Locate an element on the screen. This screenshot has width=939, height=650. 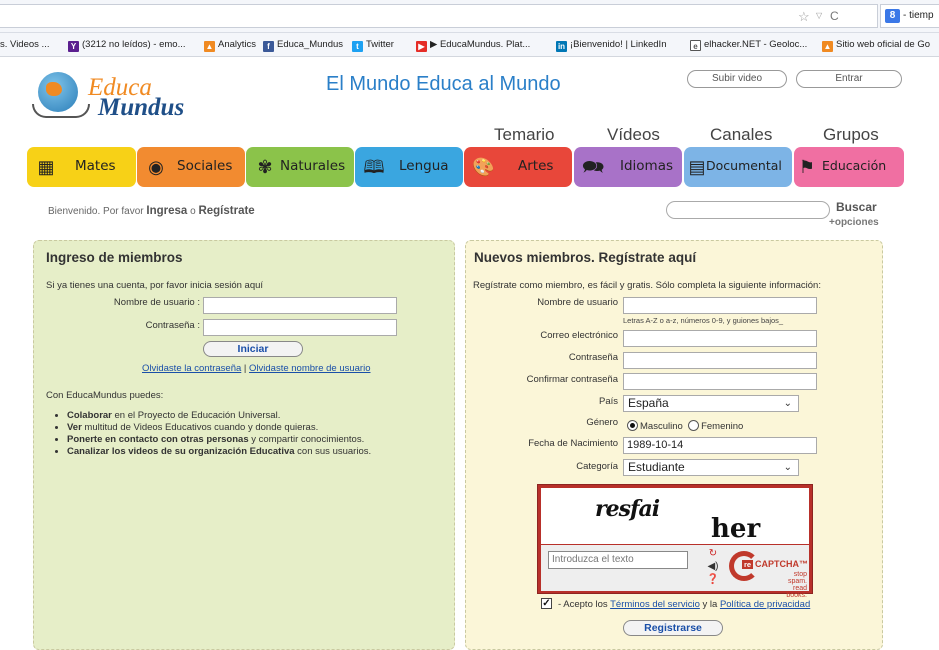
category-tab-educacion: ⚑ Educación is located at coordinates (849, 167).